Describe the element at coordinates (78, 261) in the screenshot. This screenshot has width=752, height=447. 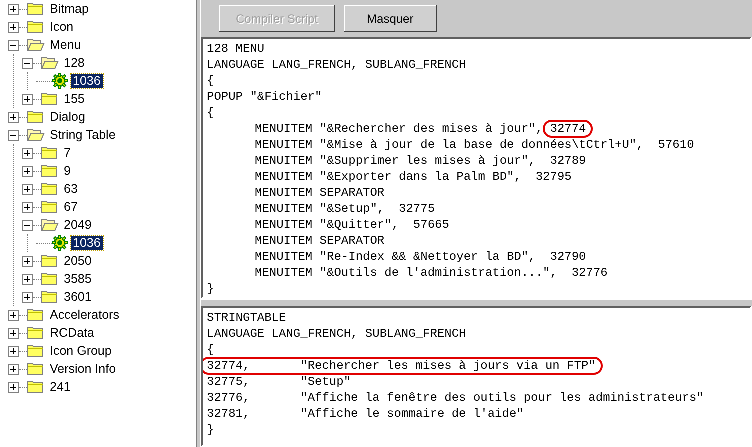
I see `tree-item: 2050` at that location.